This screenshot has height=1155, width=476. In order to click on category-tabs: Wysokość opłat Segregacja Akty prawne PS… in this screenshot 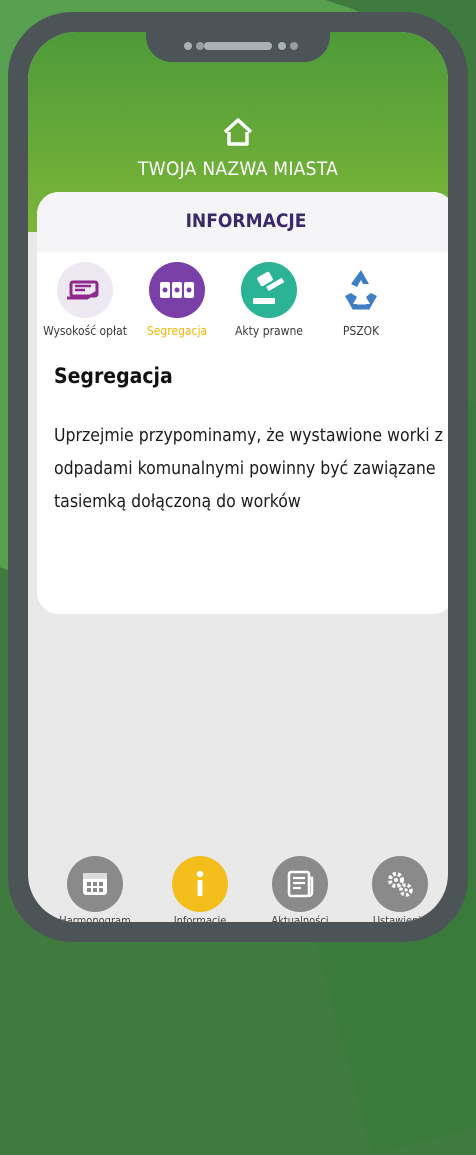, I will do `click(242, 307)`.